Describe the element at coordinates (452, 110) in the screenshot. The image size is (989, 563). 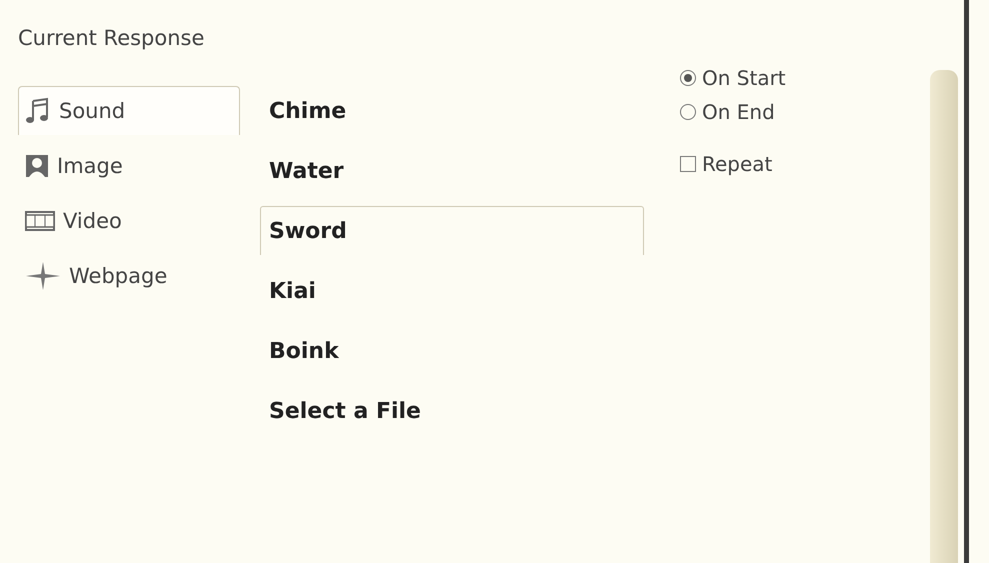
I see `sound-item: Chime` at that location.